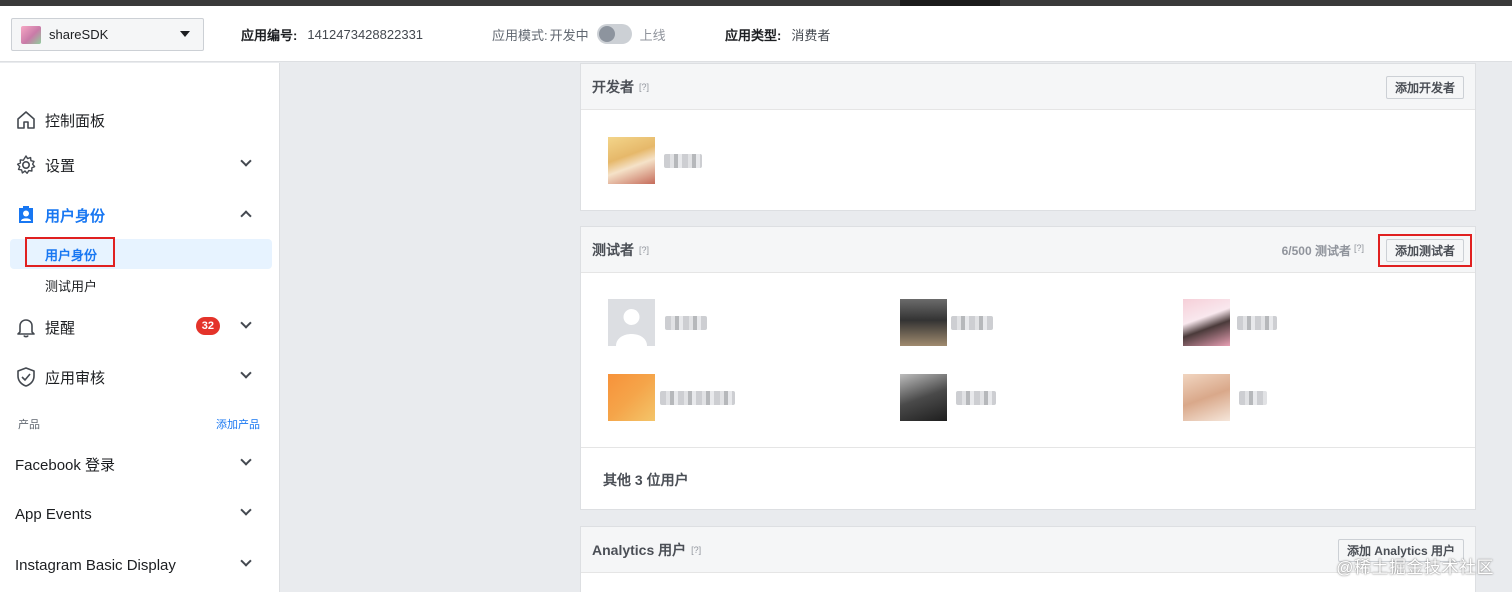  What do you see at coordinates (613, 86) in the screenshot?
I see `developers-title: 开发者` at bounding box center [613, 86].